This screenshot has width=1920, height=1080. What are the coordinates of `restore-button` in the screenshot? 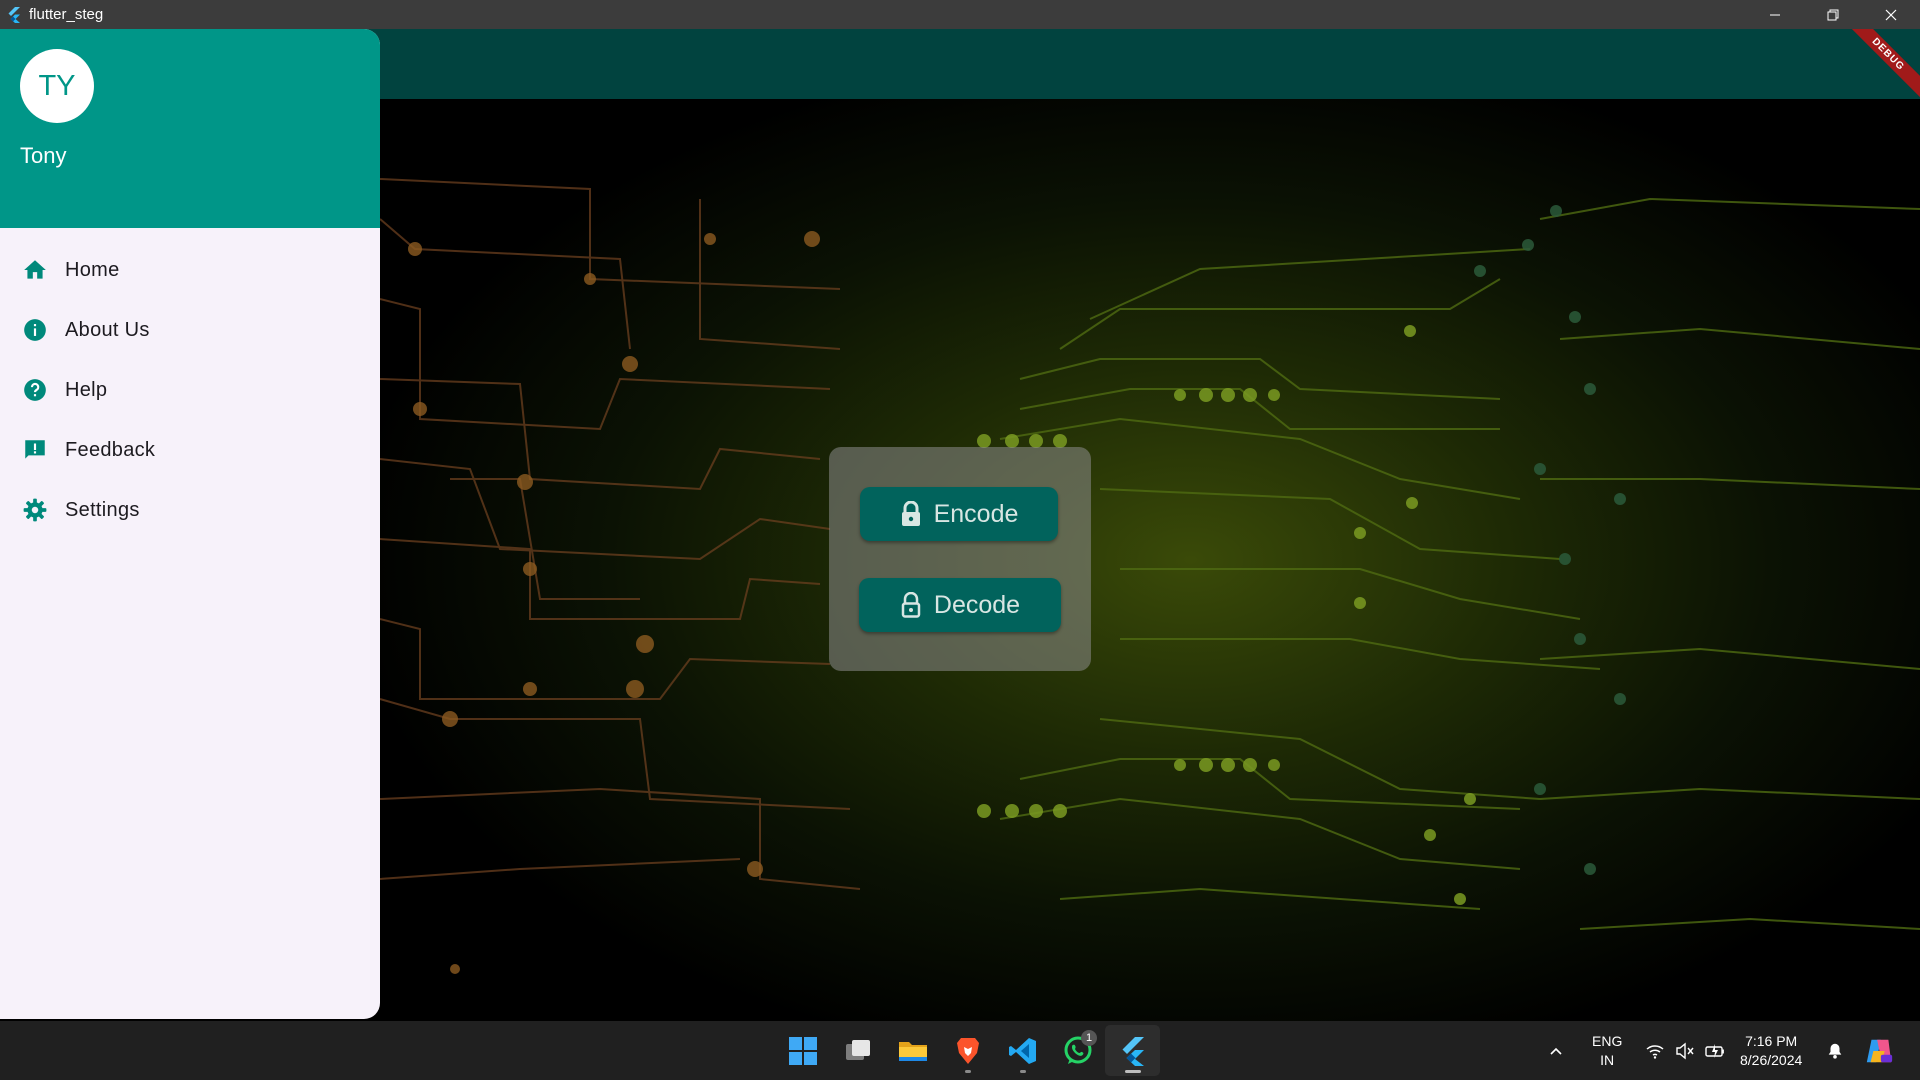 It's located at (1833, 14).